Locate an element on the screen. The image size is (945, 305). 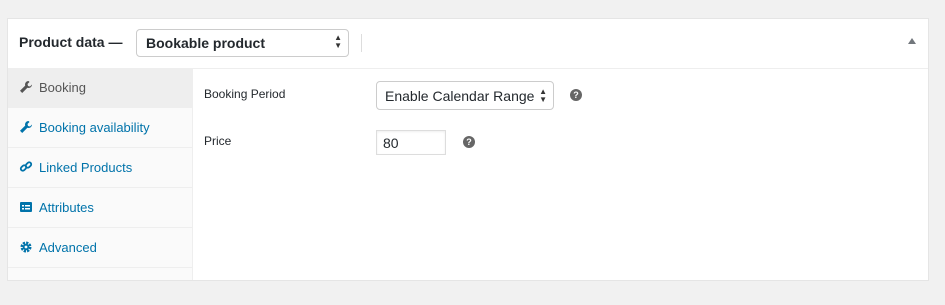
price-value: 80 is located at coordinates (391, 143).